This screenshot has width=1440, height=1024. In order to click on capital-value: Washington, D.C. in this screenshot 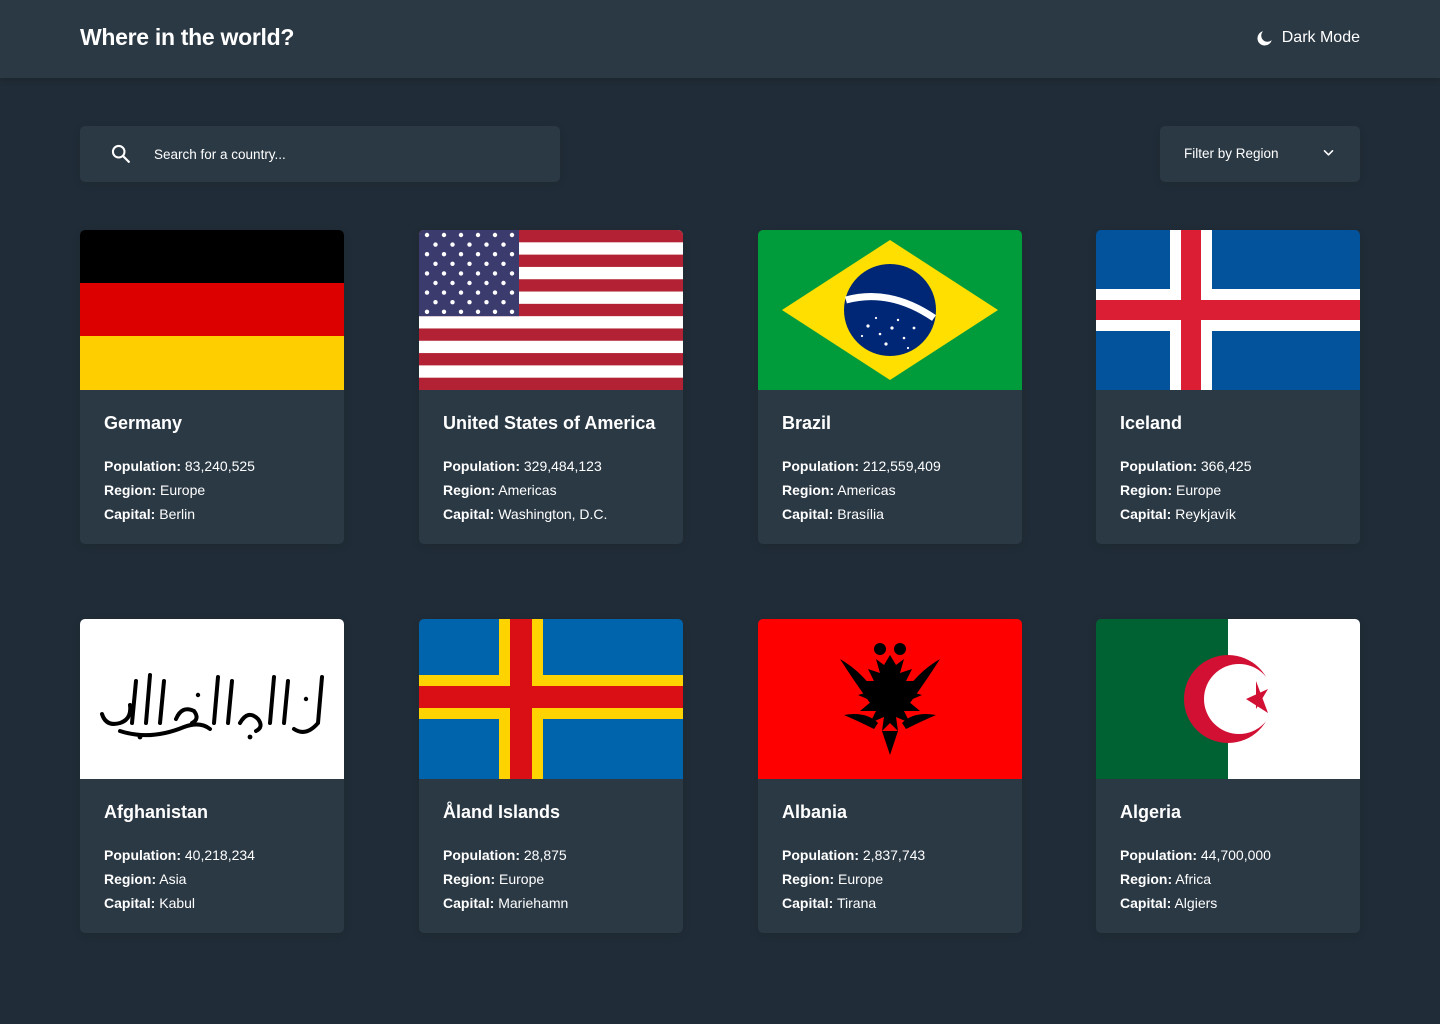, I will do `click(553, 514)`.